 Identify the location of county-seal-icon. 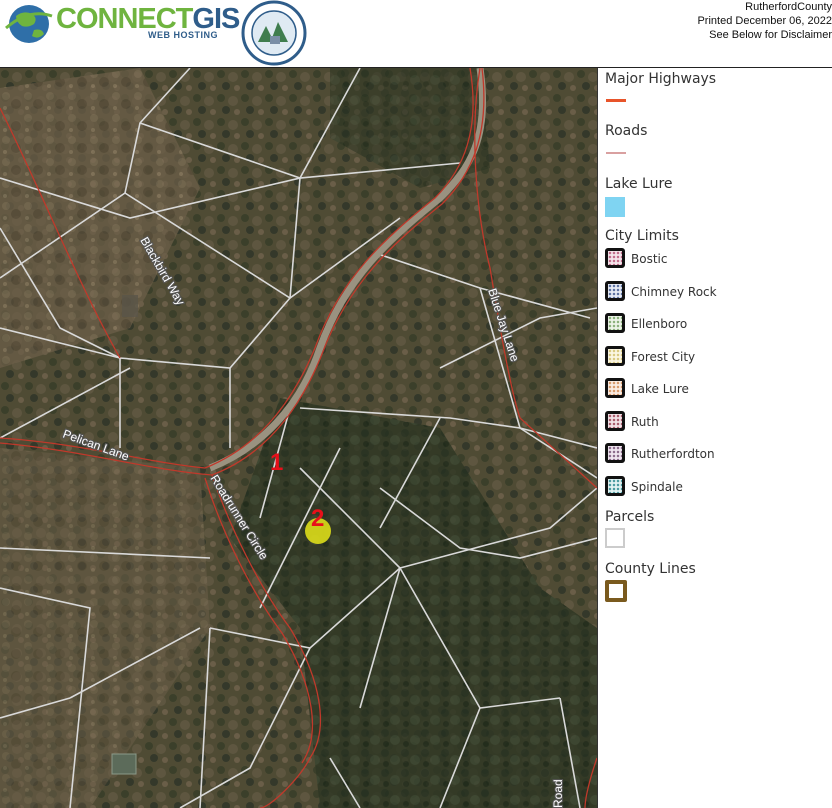
(274, 33).